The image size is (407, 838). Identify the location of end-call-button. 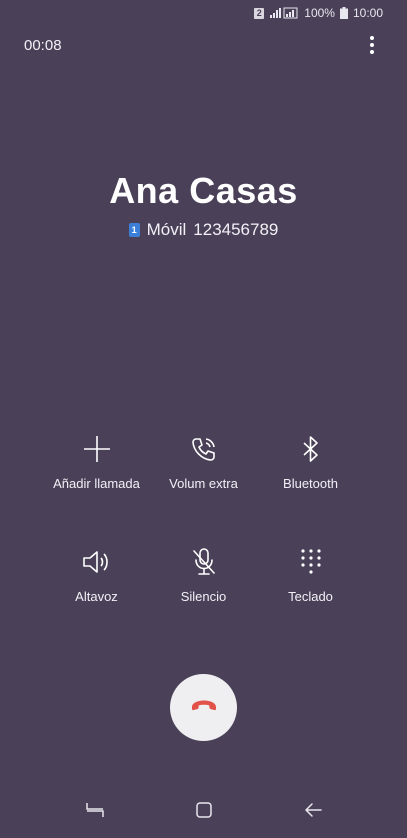
(203, 707).